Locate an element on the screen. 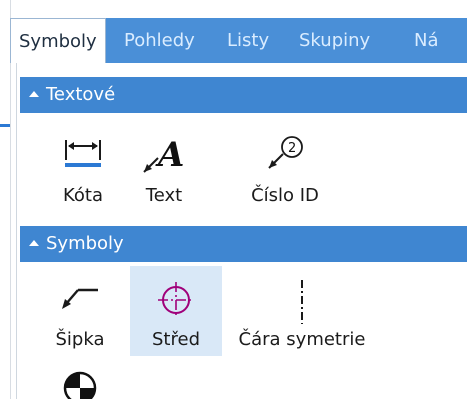 The height and width of the screenshot is (399, 467). svg-text: A is located at coordinates (169, 155).